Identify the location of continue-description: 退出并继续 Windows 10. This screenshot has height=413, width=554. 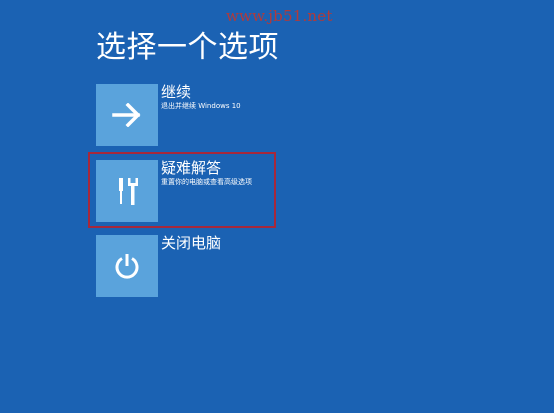
(201, 106).